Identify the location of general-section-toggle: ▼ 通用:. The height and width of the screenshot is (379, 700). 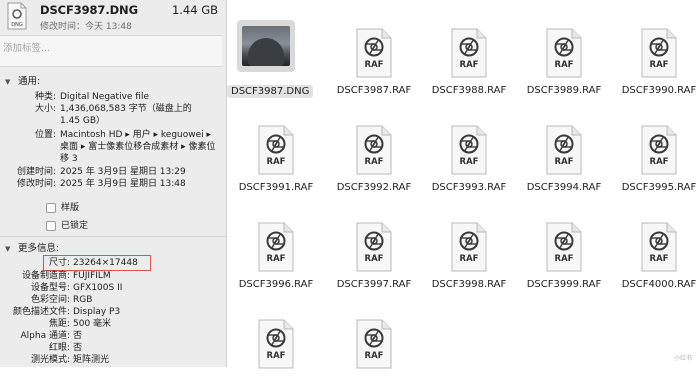
(20, 80).